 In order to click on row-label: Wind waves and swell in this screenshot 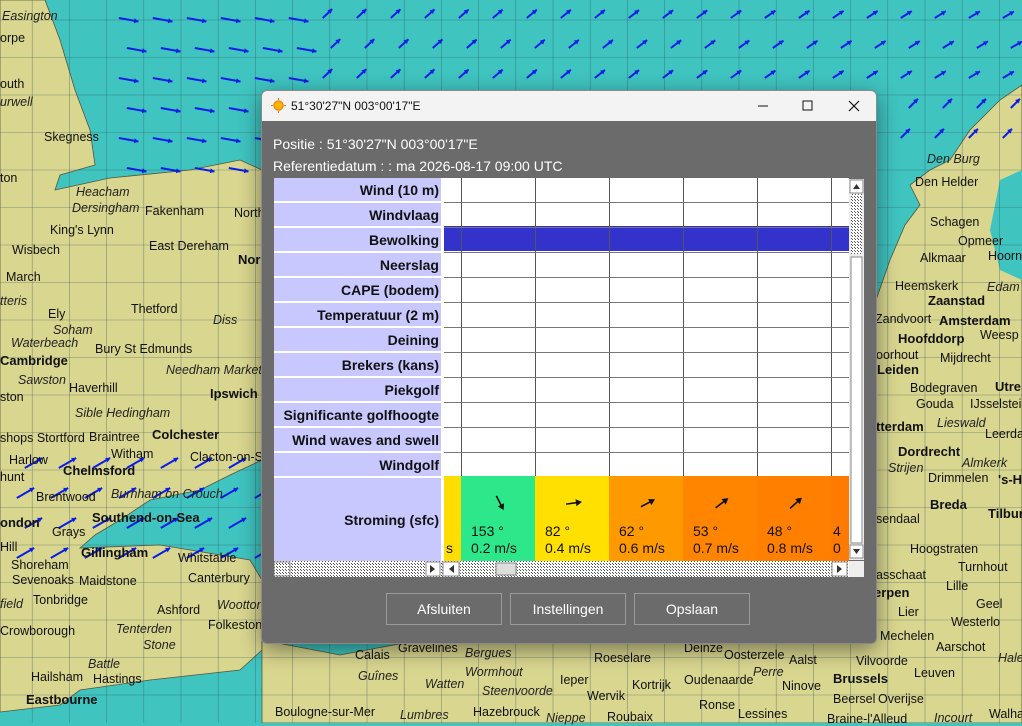, I will do `click(357, 440)`.